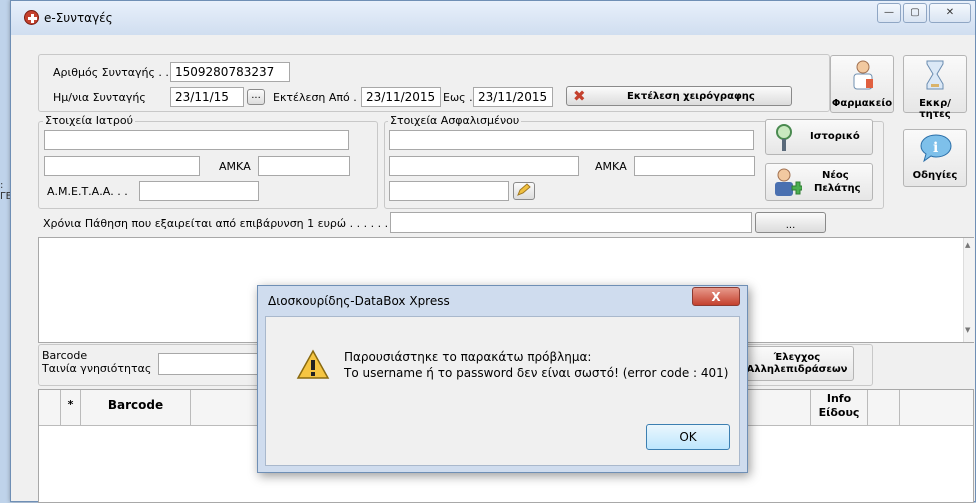 The image size is (976, 503). What do you see at coordinates (797, 369) in the screenshot?
I see `interactions-label-line2: Αλληλεπιδράσεων` at bounding box center [797, 369].